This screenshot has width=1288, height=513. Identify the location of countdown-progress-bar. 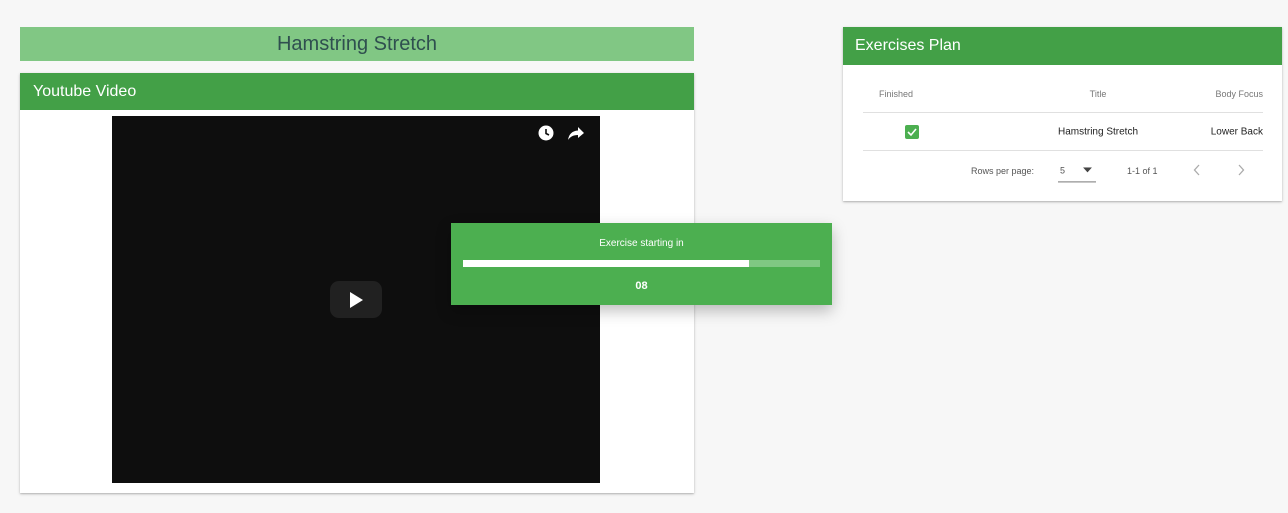
(641, 263).